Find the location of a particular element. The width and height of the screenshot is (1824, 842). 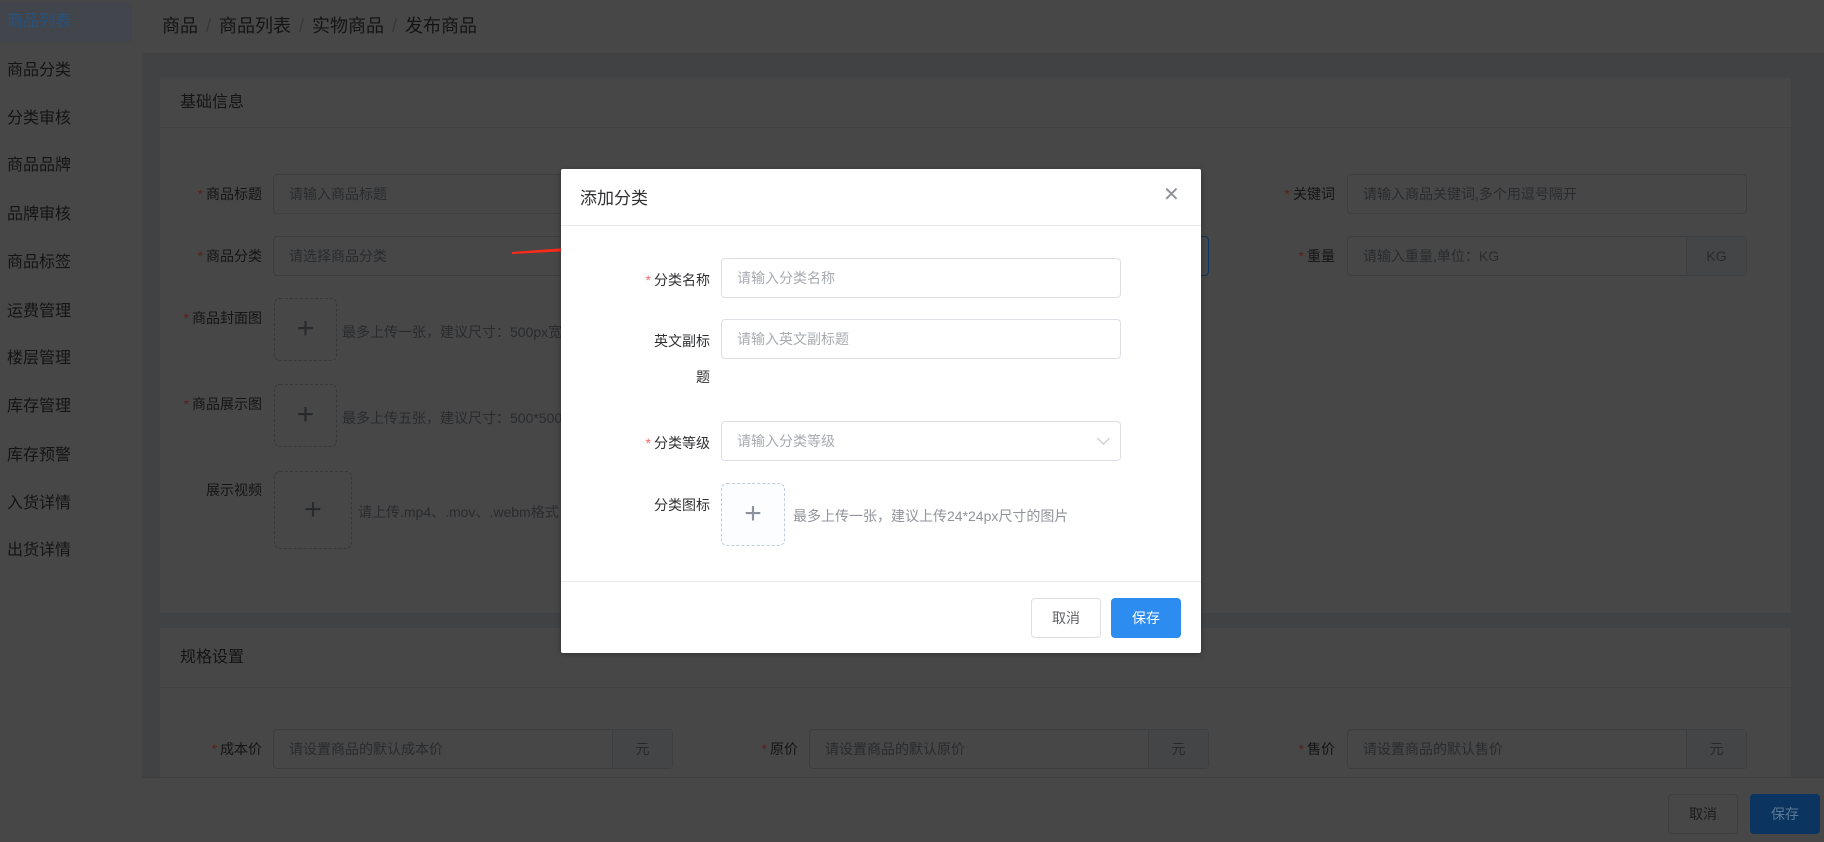

dialog-footer-divider is located at coordinates (881, 581).